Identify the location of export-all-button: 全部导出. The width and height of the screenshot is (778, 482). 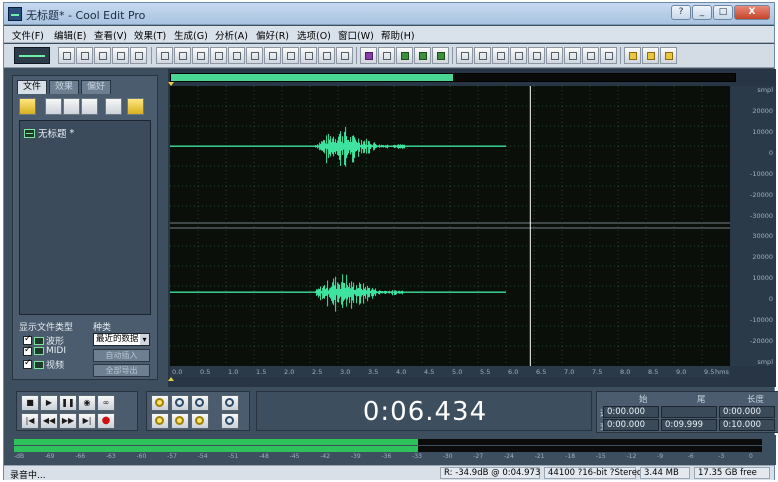
(121, 370).